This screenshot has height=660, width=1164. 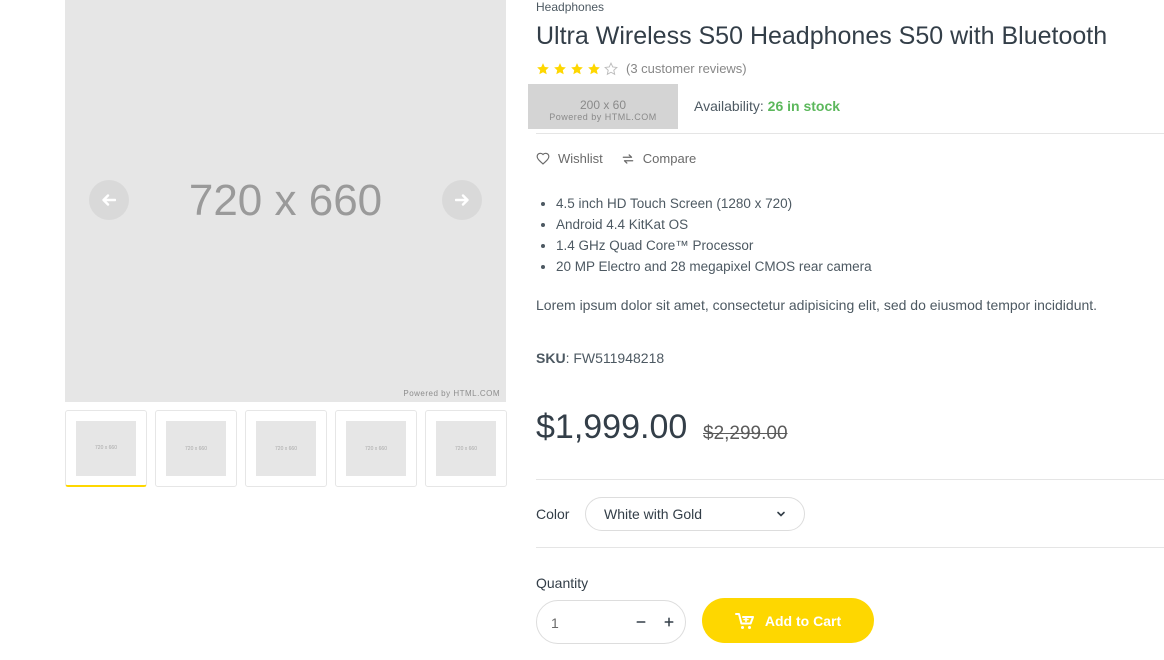 I want to click on quantity-stepper, so click(x=611, y=622).